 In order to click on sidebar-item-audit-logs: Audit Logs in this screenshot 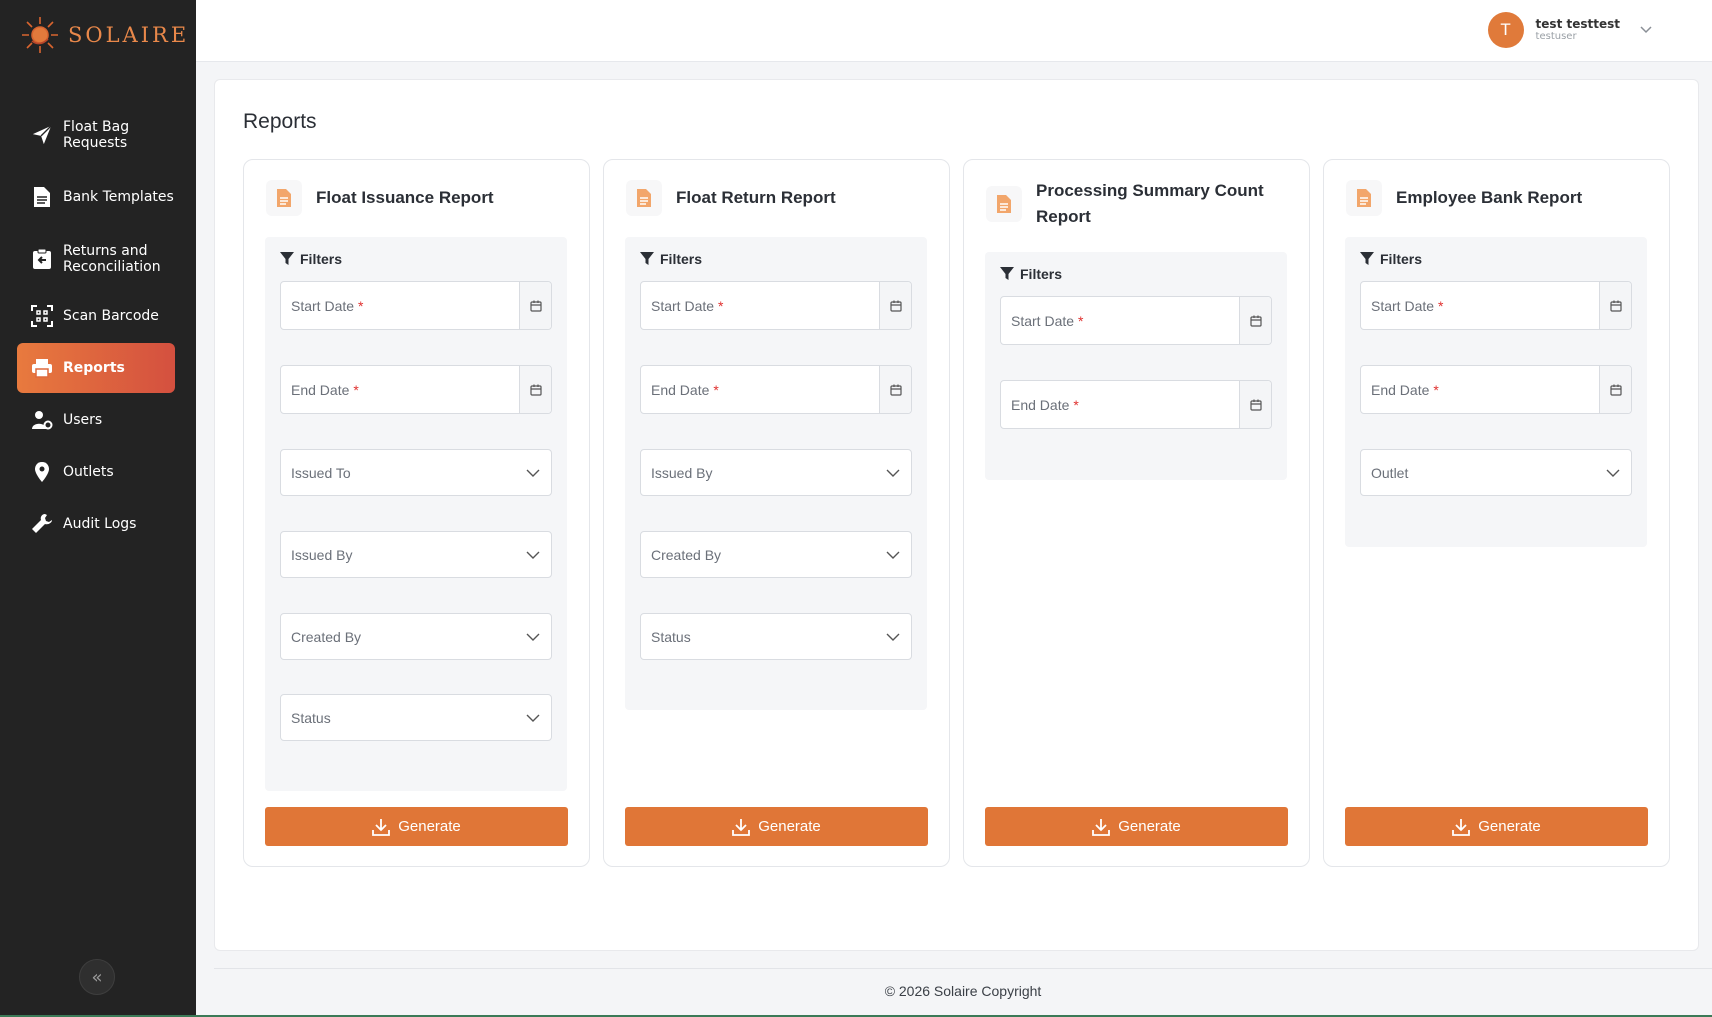, I will do `click(96, 524)`.